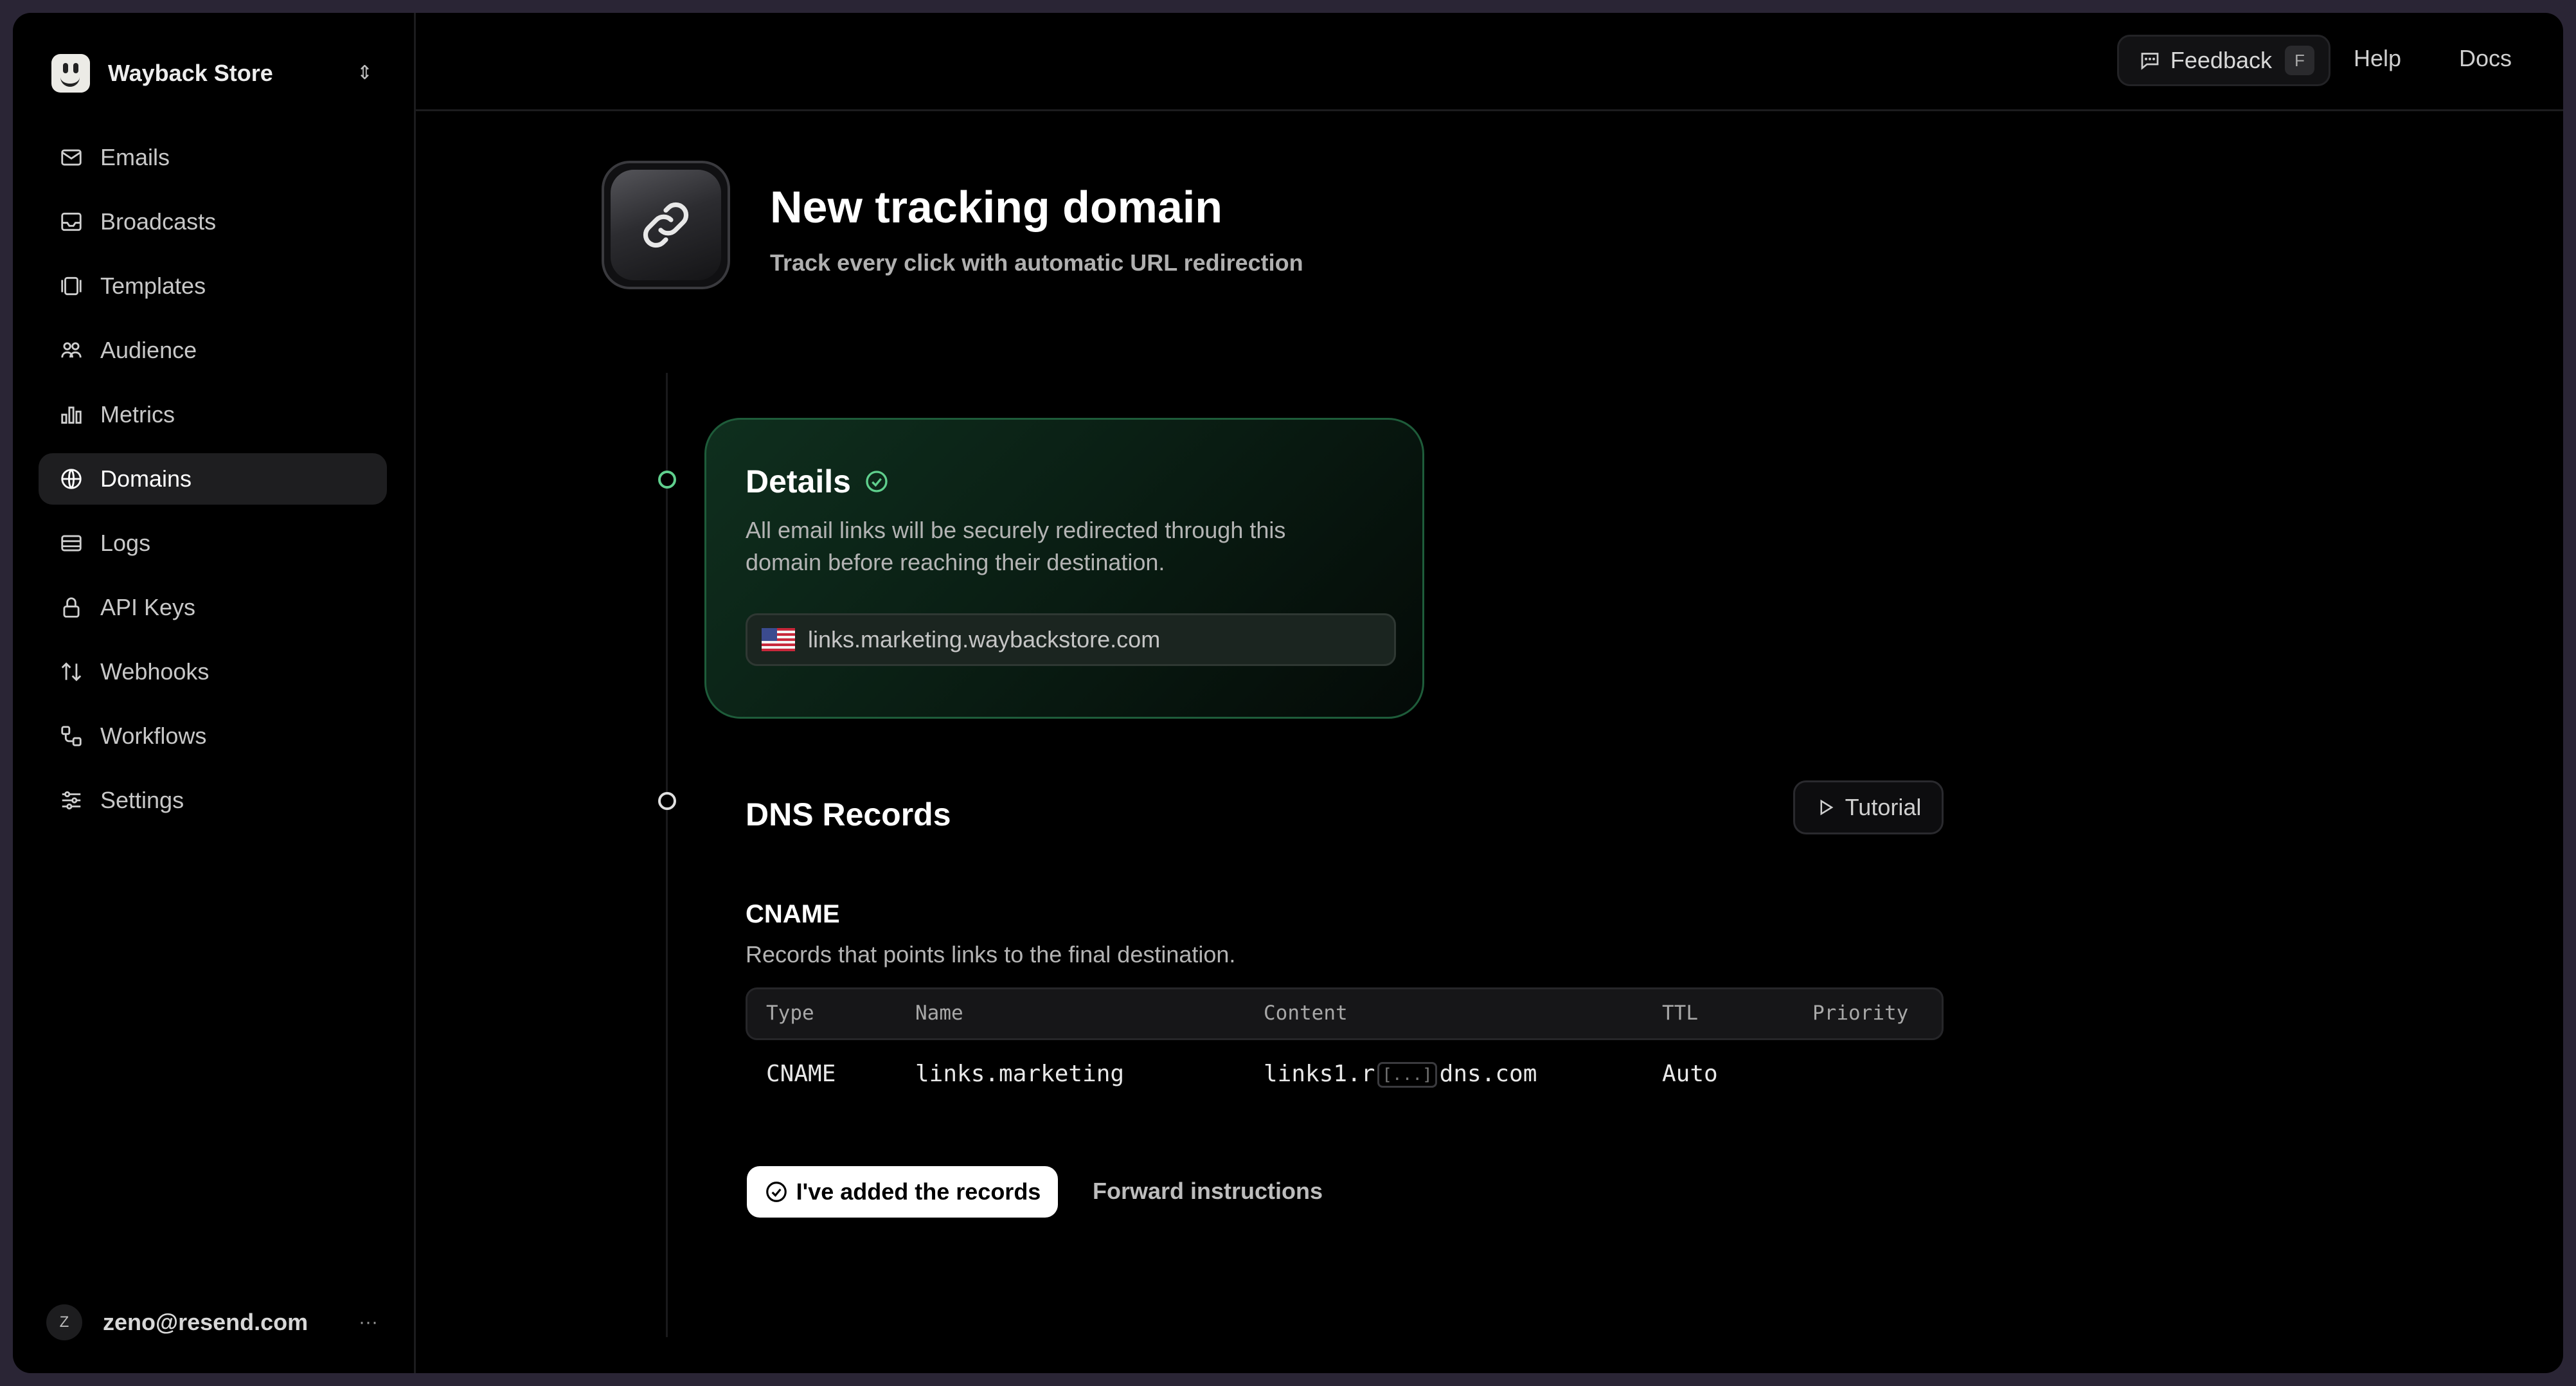 The height and width of the screenshot is (1386, 2576). I want to click on sidebar-item-label: Logs, so click(125, 543).